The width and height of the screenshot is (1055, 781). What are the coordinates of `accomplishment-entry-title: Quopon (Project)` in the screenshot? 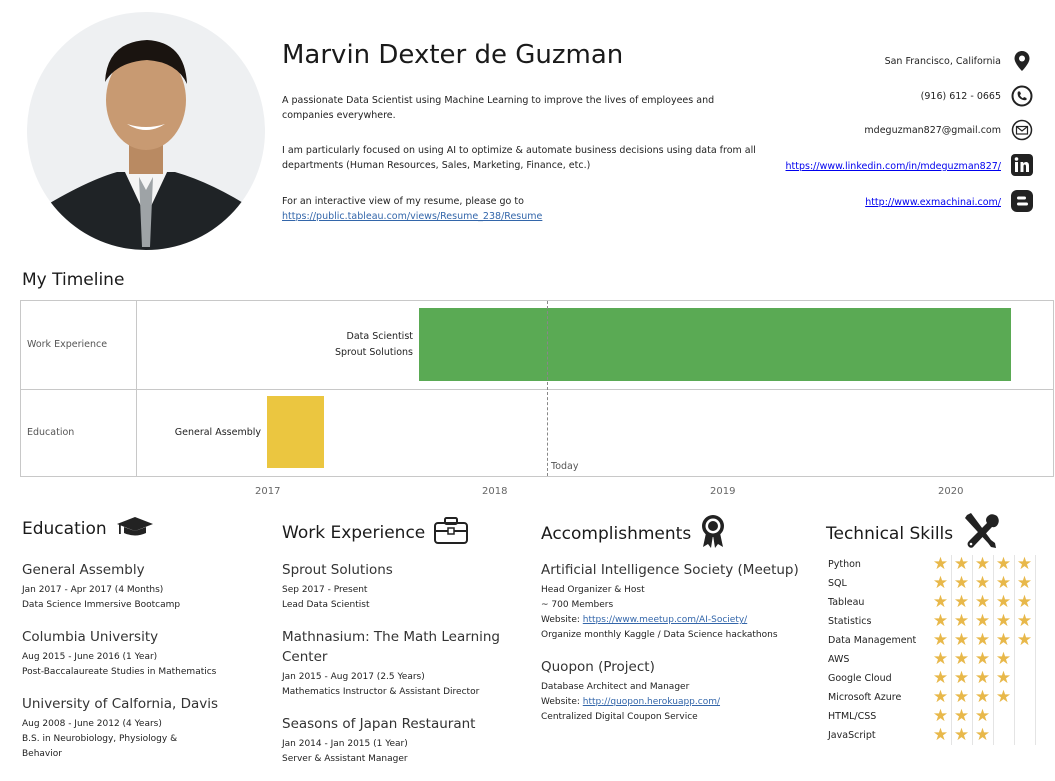 It's located at (598, 667).